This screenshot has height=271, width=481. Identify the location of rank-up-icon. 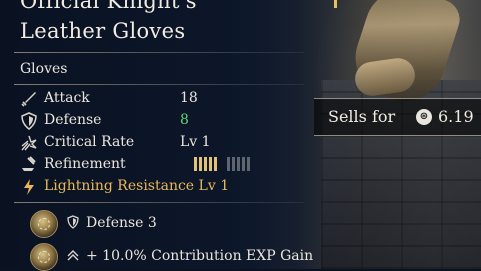
(73, 255).